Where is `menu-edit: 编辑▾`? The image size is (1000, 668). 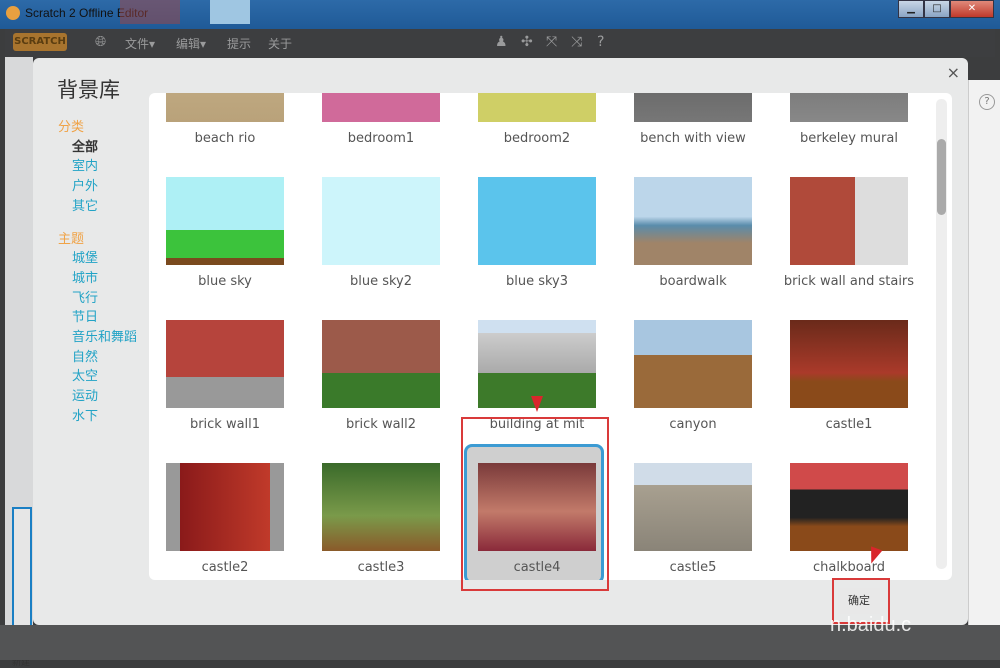
menu-edit: 编辑▾ is located at coordinates (191, 43).